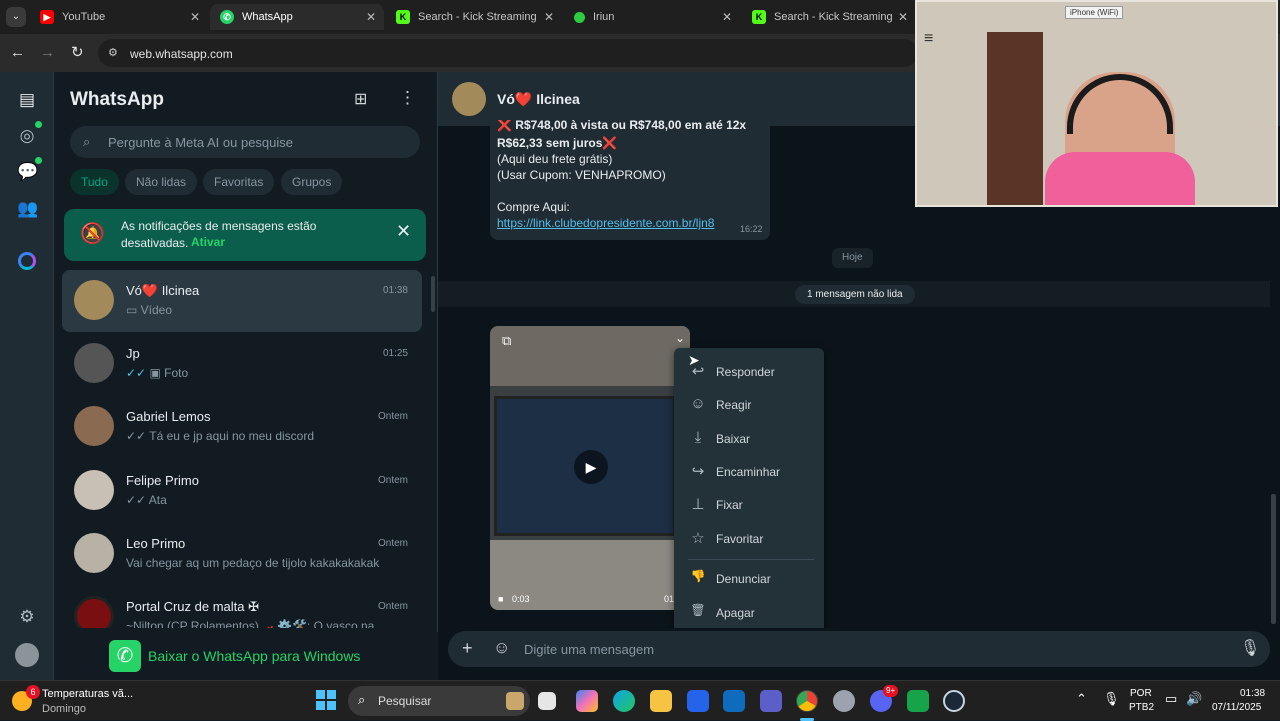 The image size is (1280, 721). I want to click on play-button: ▶, so click(591, 467).